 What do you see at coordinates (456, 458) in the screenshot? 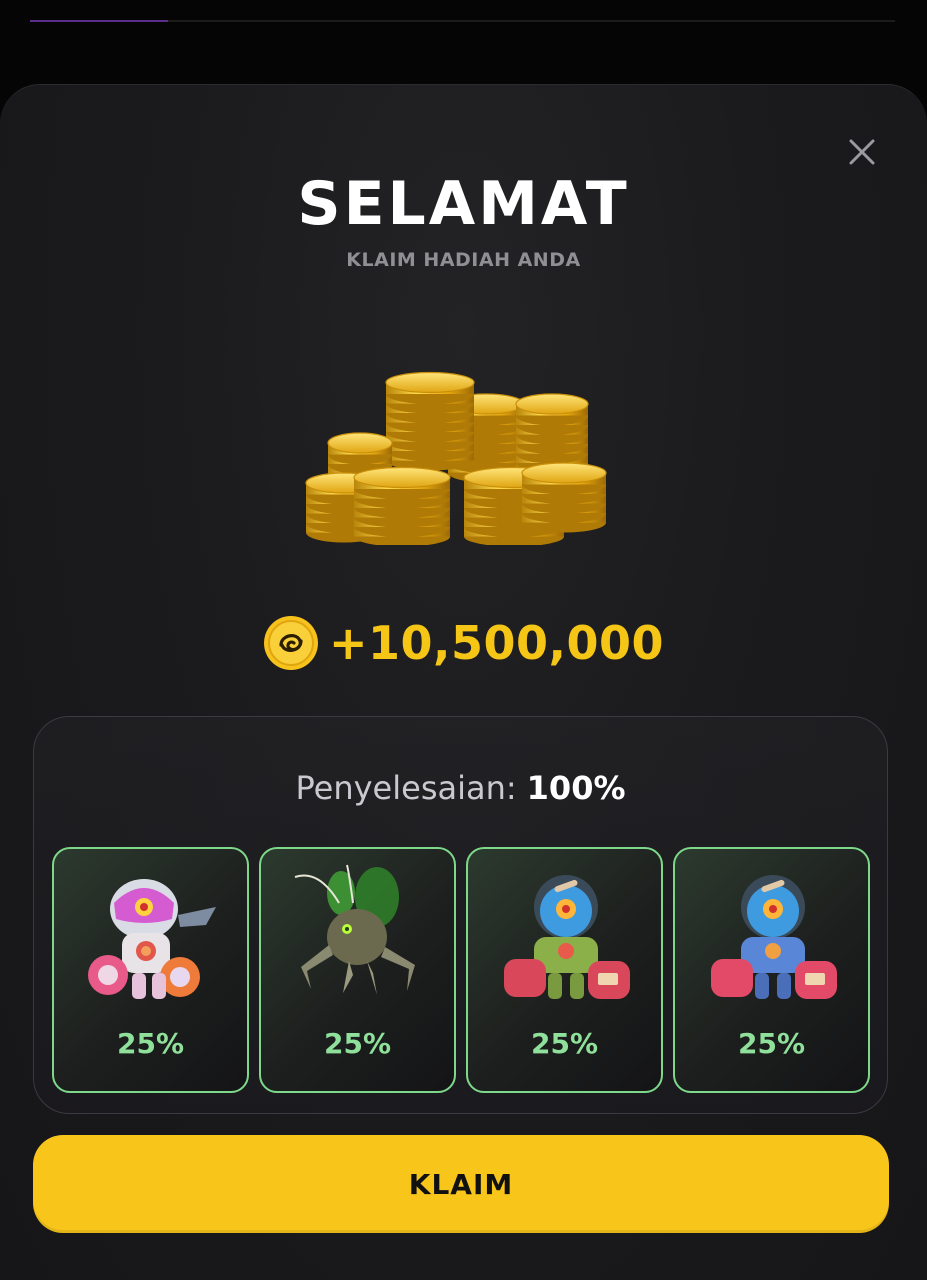
I see `gold-coins-stack-icon` at bounding box center [456, 458].